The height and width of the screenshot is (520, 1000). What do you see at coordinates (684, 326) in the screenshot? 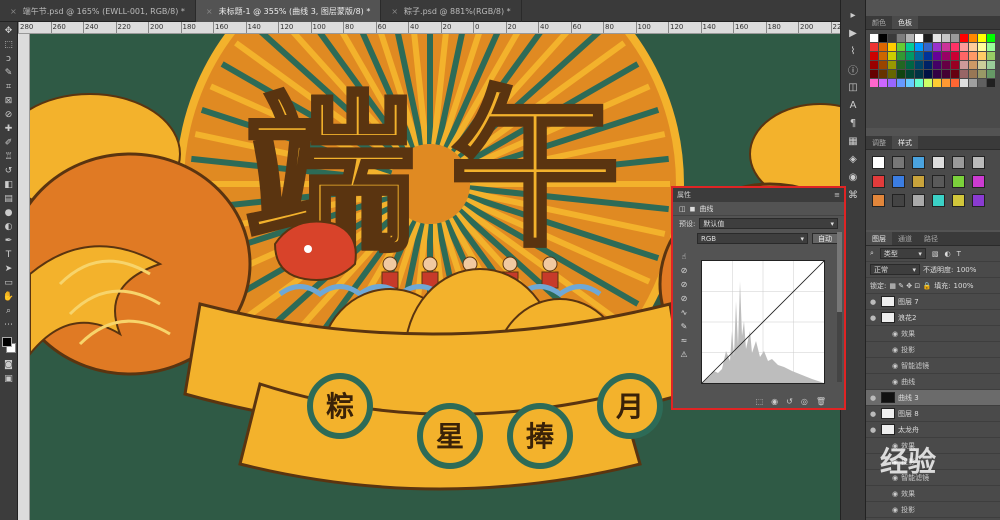
I see `pencil-draw-icon: ✎` at bounding box center [684, 326].